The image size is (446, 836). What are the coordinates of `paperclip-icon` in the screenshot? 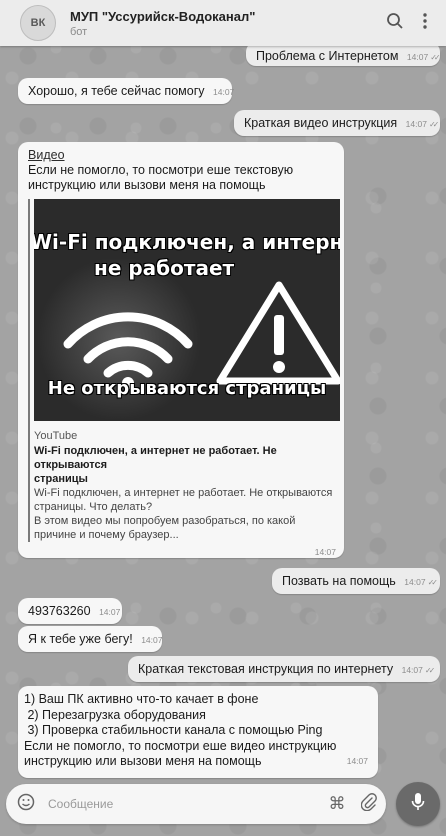 It's located at (369, 804).